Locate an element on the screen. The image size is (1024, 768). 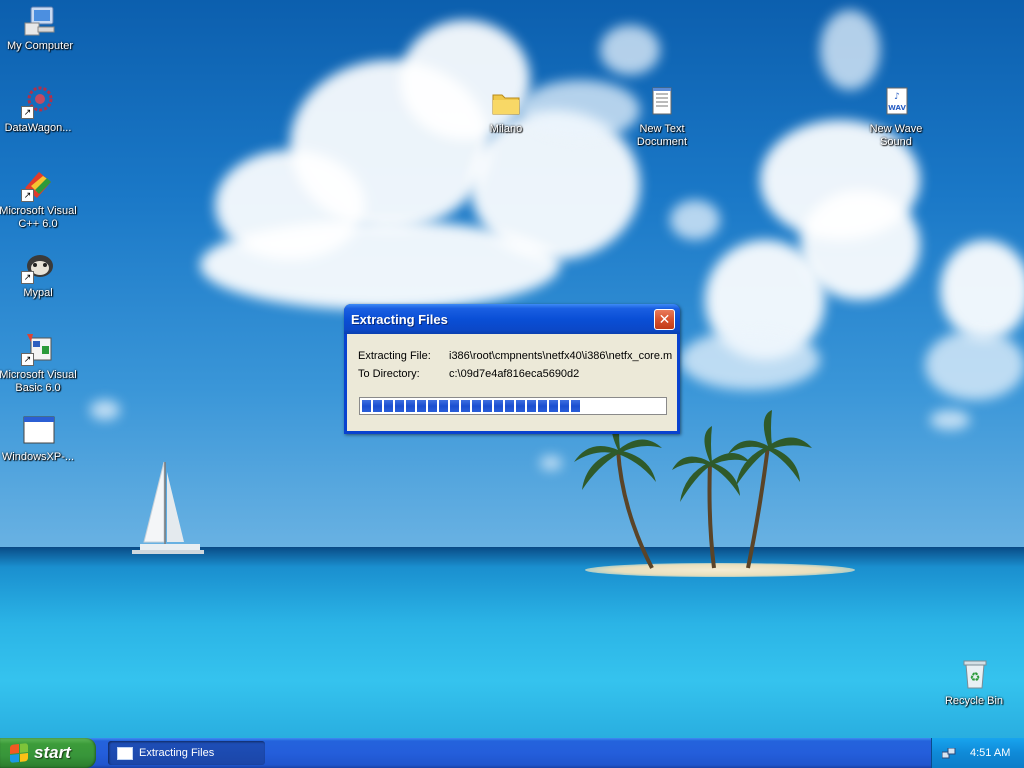
desktop-icon-visual-basic: ↗ Microsoft Visual Basic 6.0 is located at coordinates (39, 363).